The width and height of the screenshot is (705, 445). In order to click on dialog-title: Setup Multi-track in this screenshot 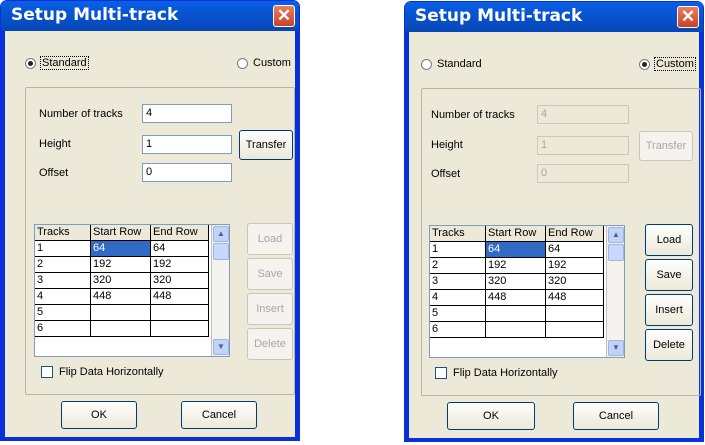, I will do `click(95, 15)`.